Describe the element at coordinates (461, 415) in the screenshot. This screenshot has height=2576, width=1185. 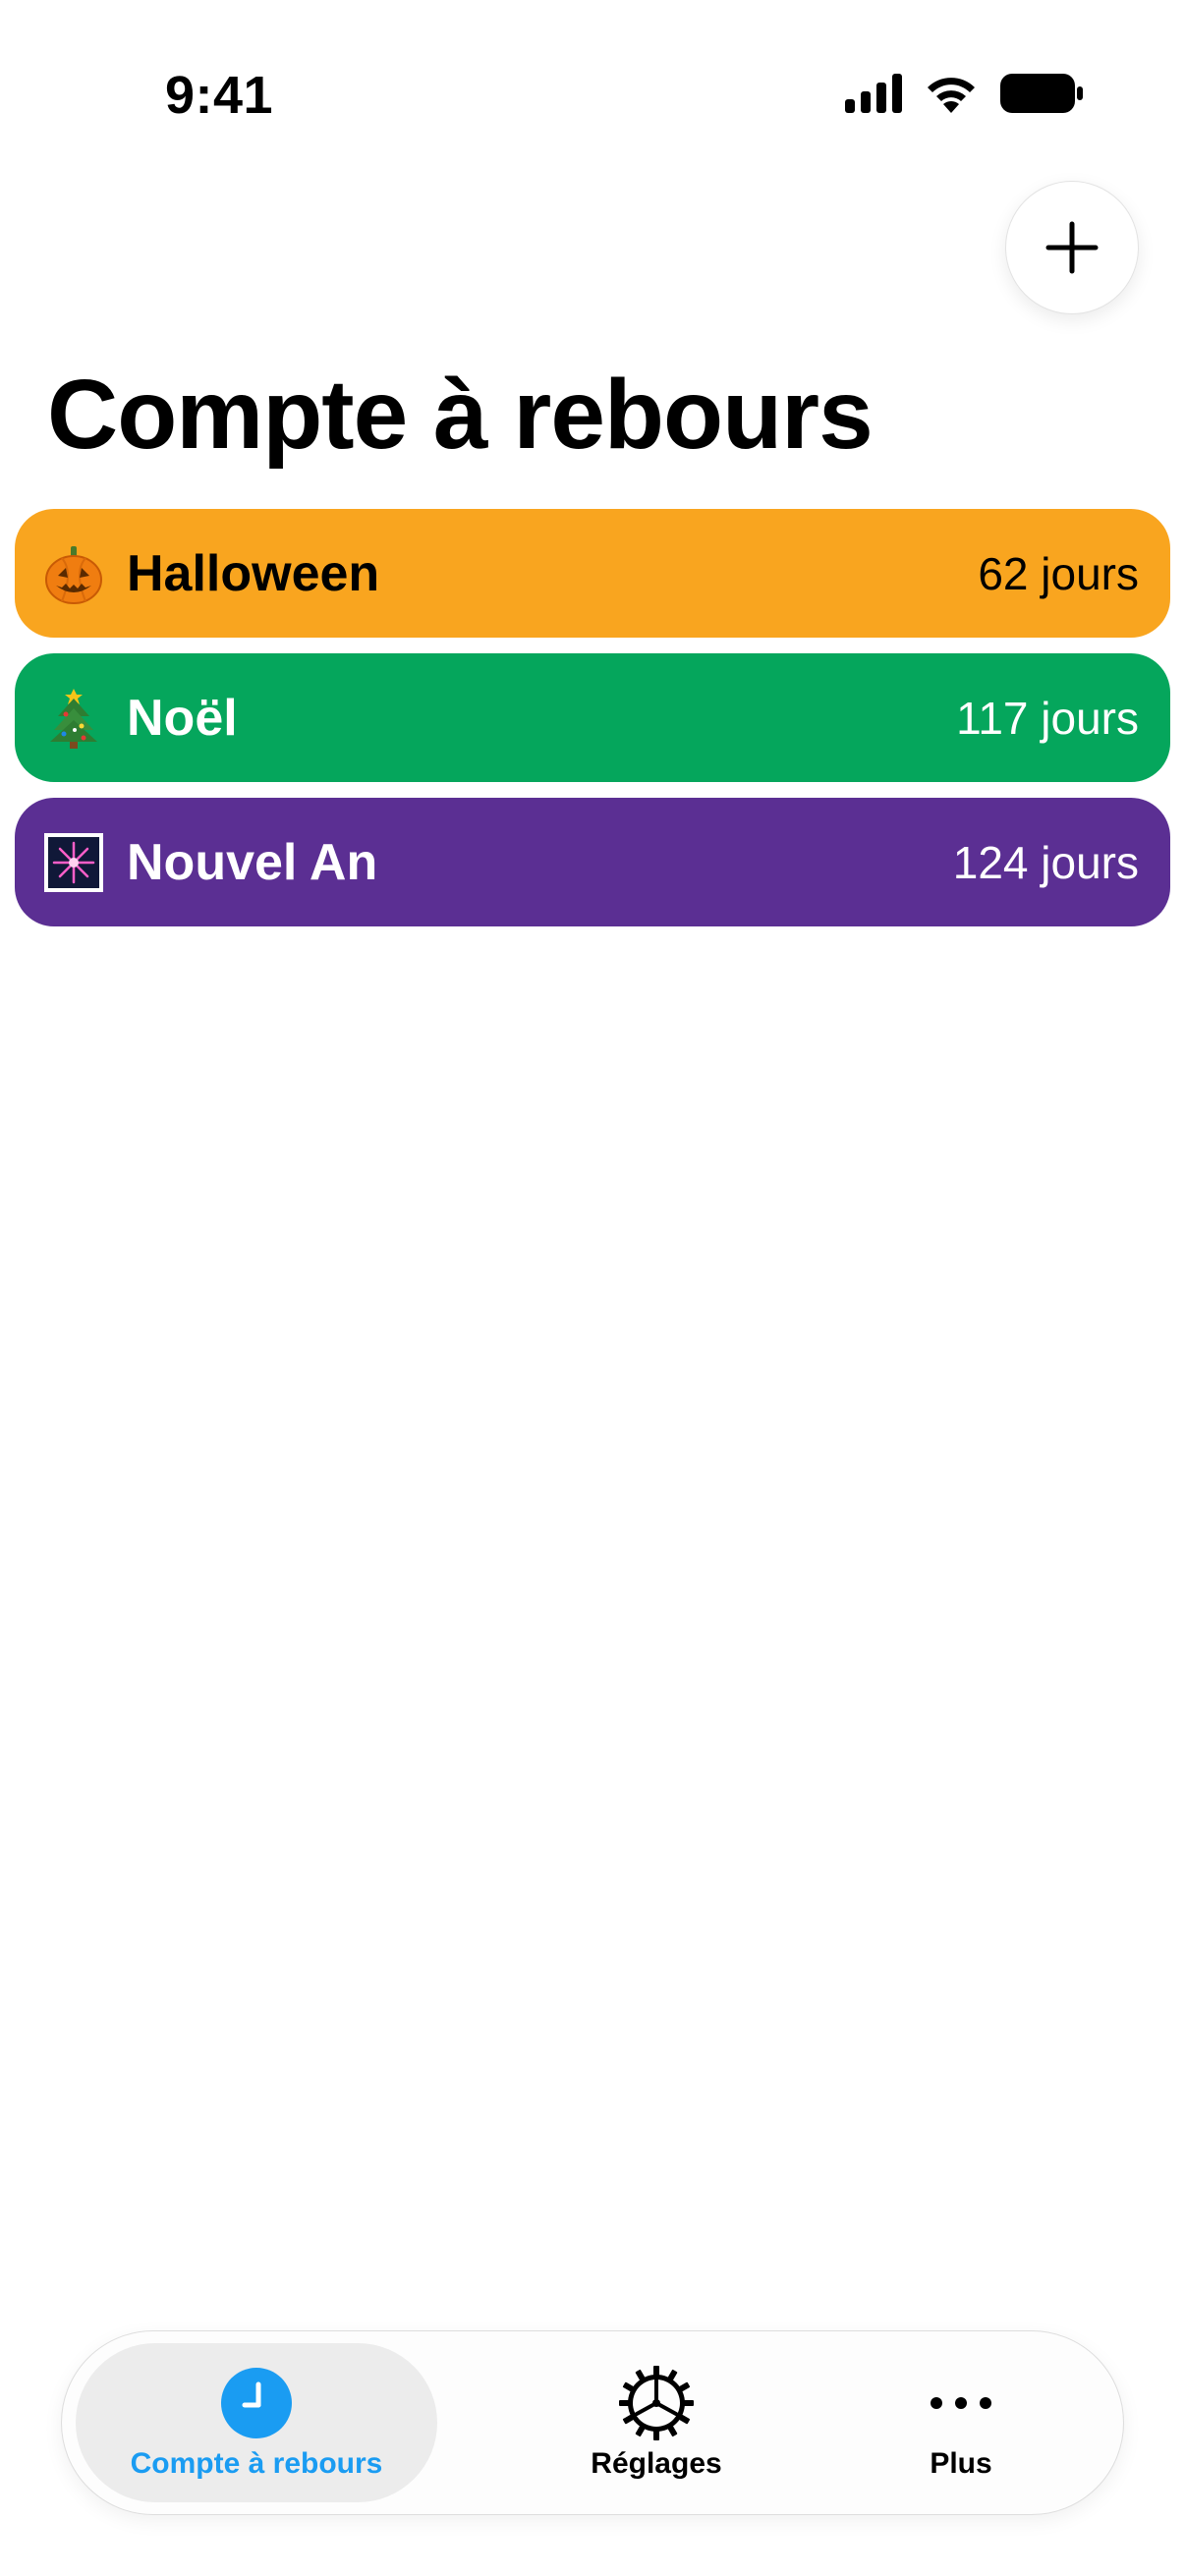
I see `page-title: Compte à rebours` at that location.